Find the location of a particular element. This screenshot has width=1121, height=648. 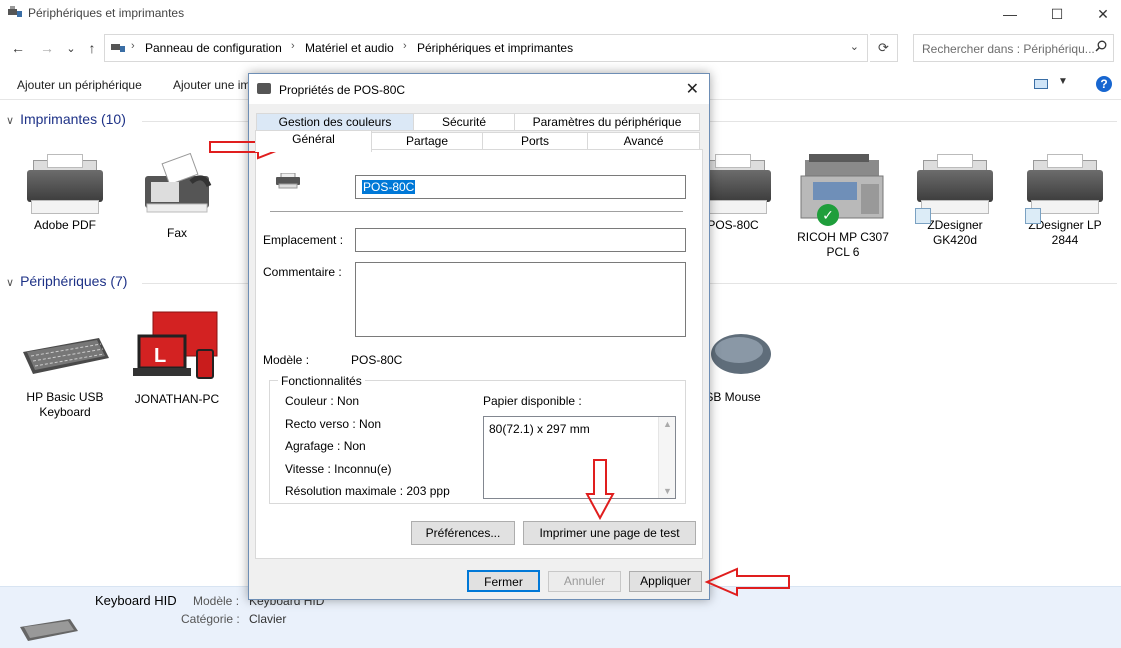

feature-duplex: Recto verso : Non is located at coordinates (333, 424).